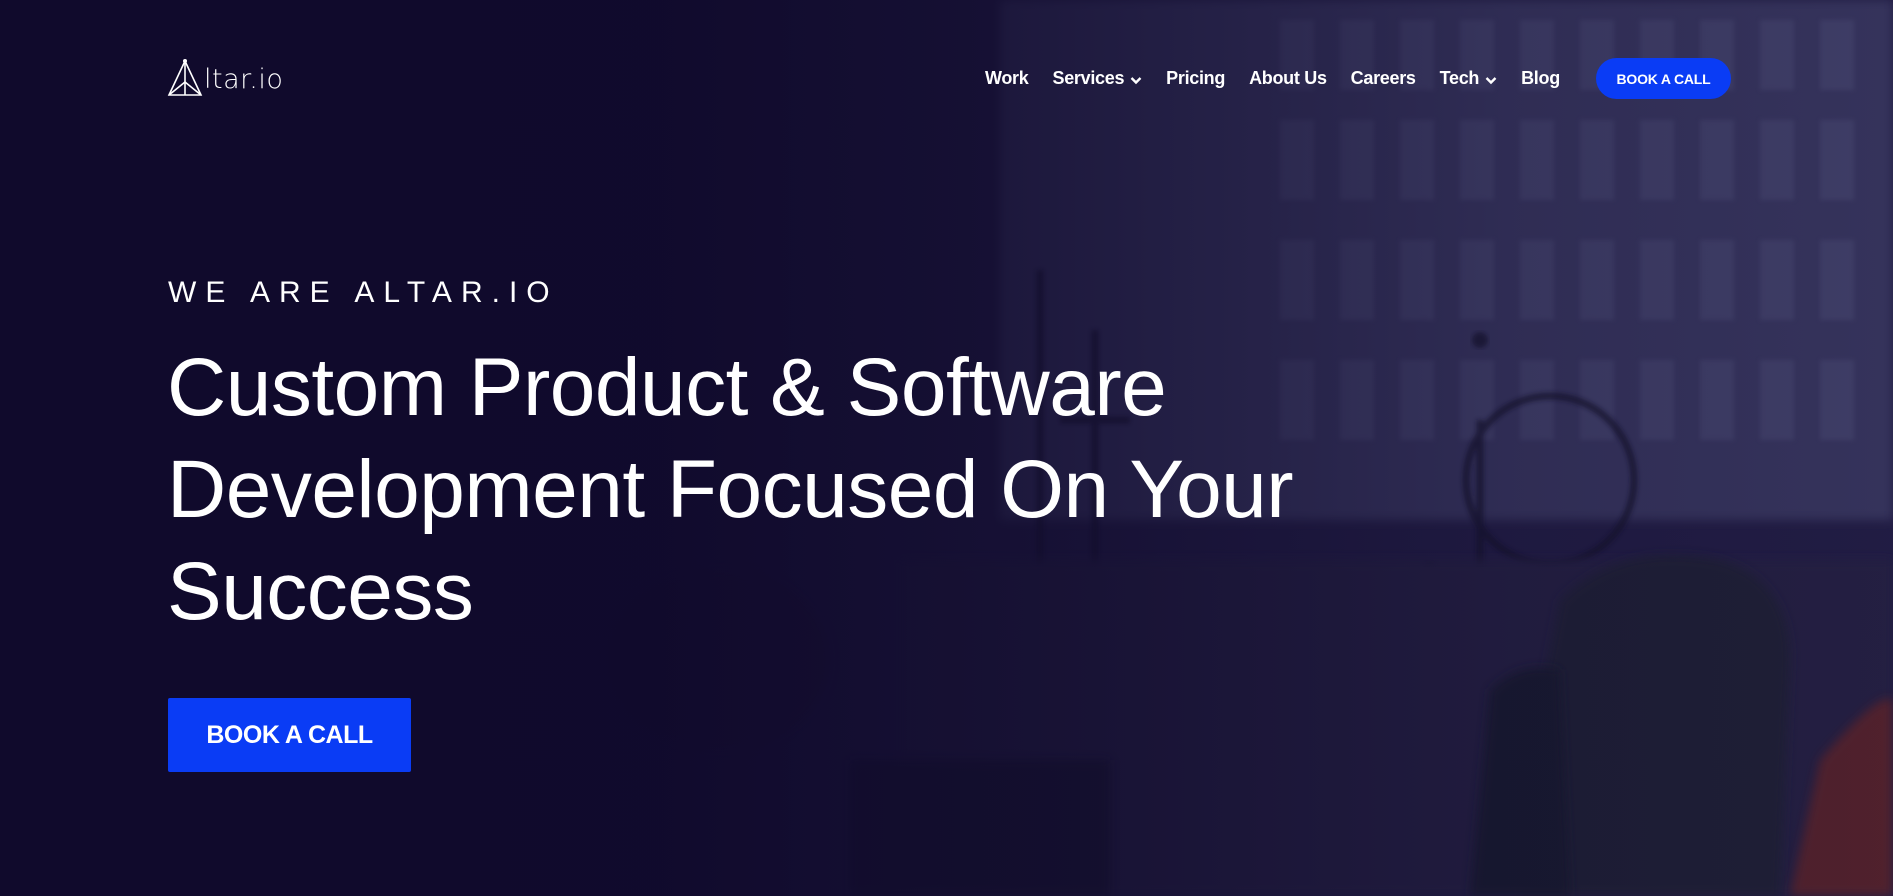 The height and width of the screenshot is (896, 1893). I want to click on hero-headline-line: Success, so click(320, 591).